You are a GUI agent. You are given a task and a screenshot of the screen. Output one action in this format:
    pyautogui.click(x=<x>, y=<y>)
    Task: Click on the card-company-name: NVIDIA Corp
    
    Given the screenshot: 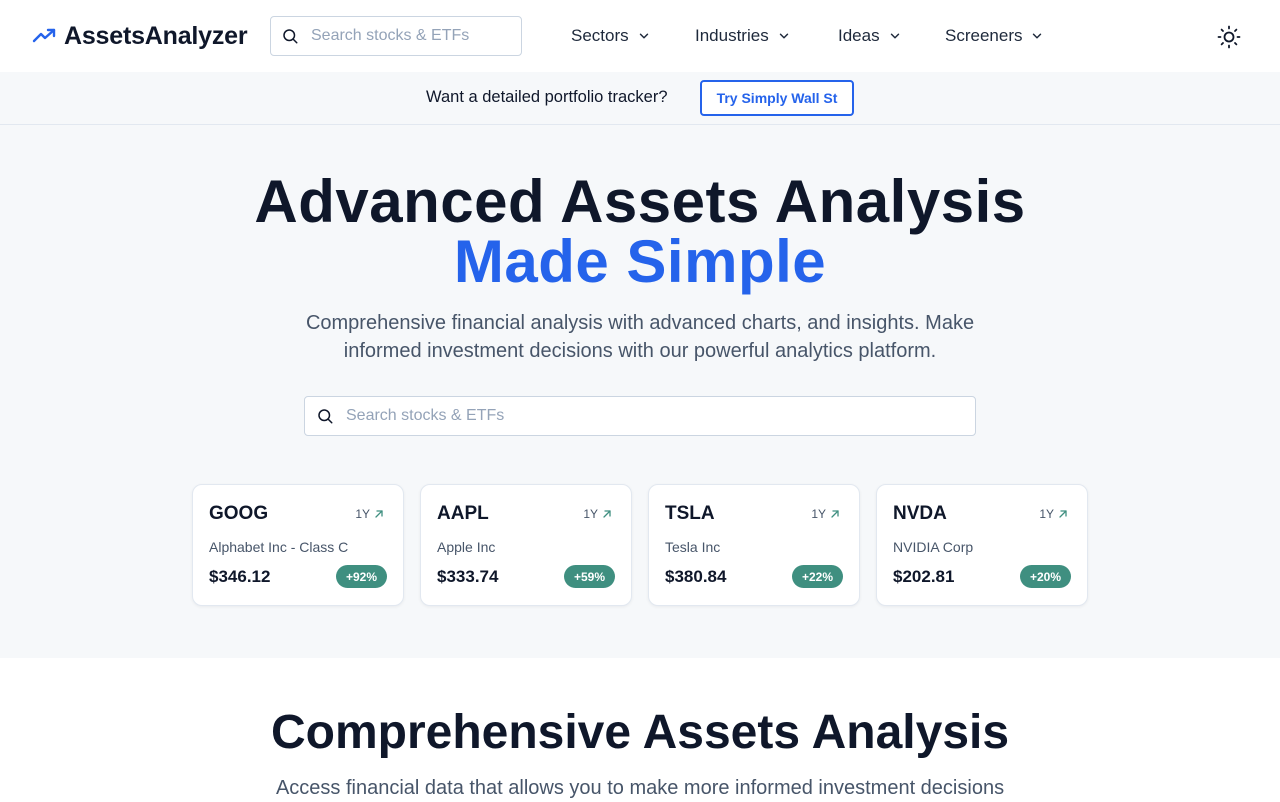 What is the action you would take?
    pyautogui.click(x=933, y=547)
    